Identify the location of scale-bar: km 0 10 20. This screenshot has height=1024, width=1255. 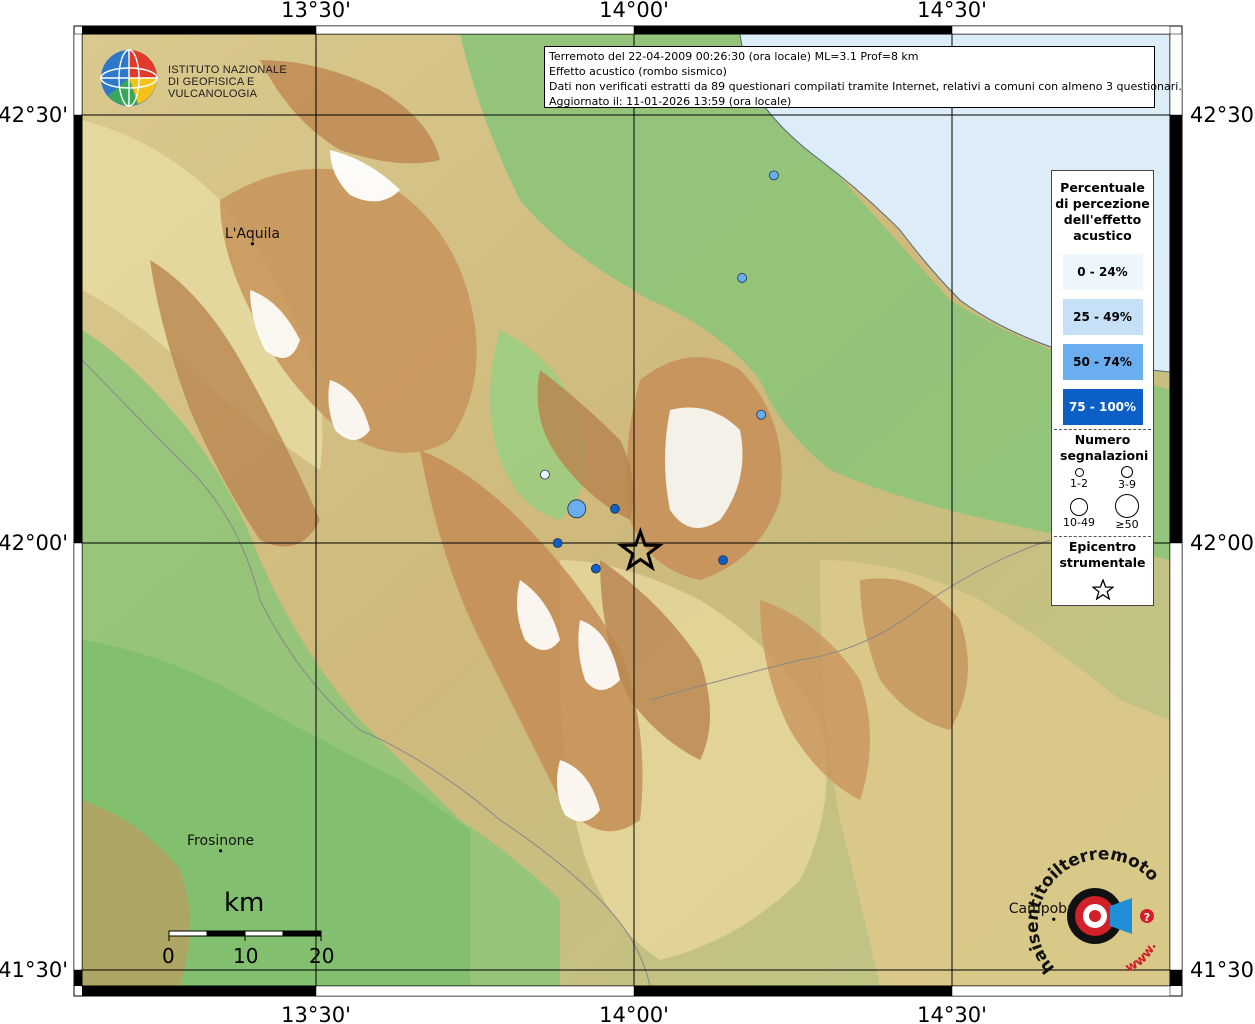
(252, 931).